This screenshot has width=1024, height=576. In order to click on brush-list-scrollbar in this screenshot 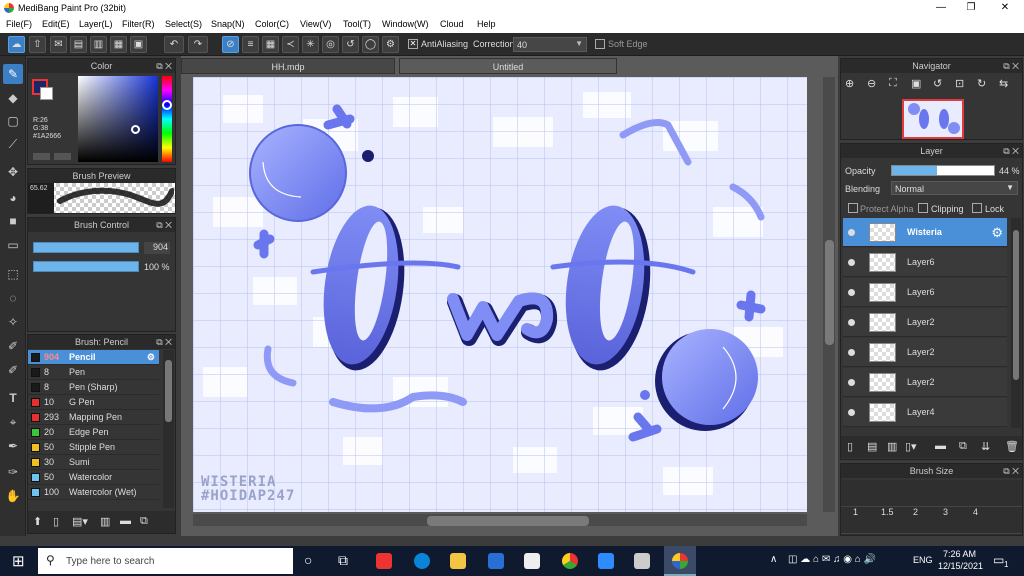, I will do `click(168, 429)`.